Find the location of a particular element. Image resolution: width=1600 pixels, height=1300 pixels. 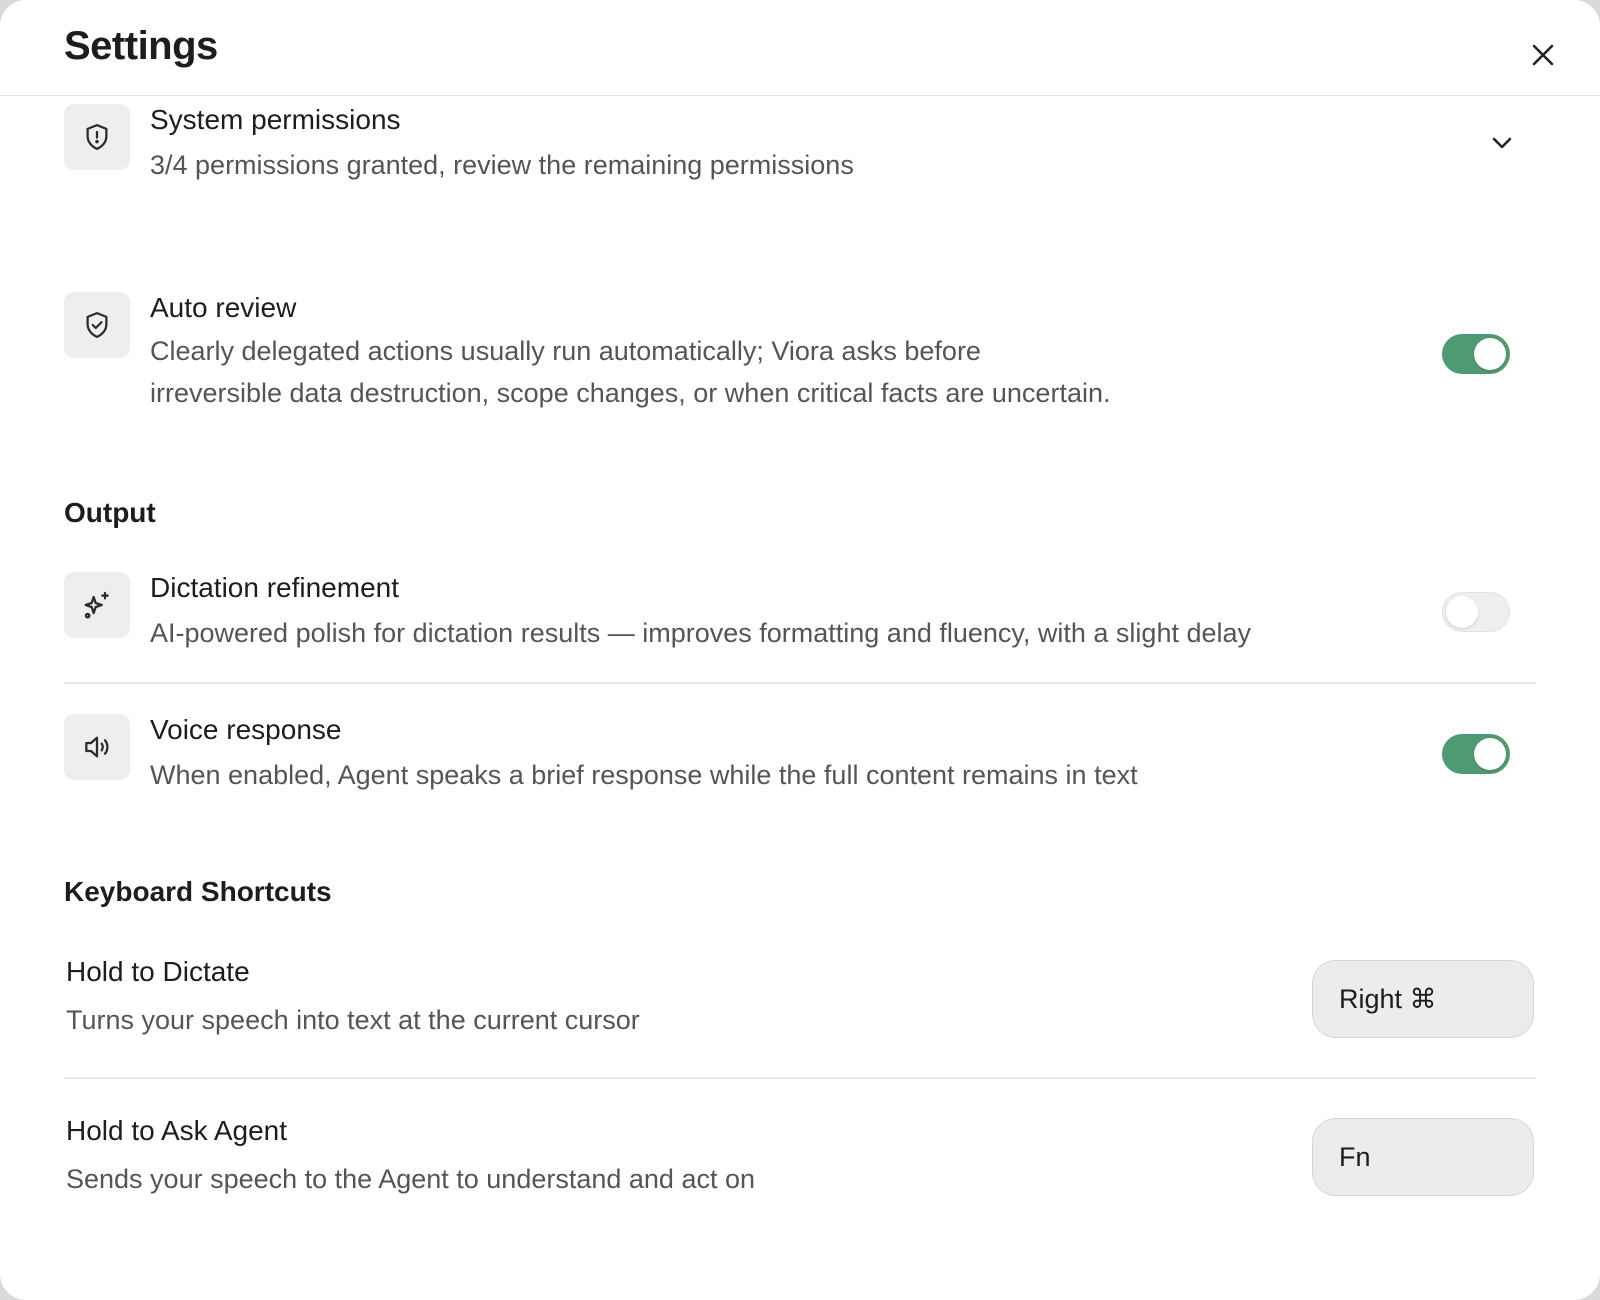

shield-check-icon is located at coordinates (97, 325).